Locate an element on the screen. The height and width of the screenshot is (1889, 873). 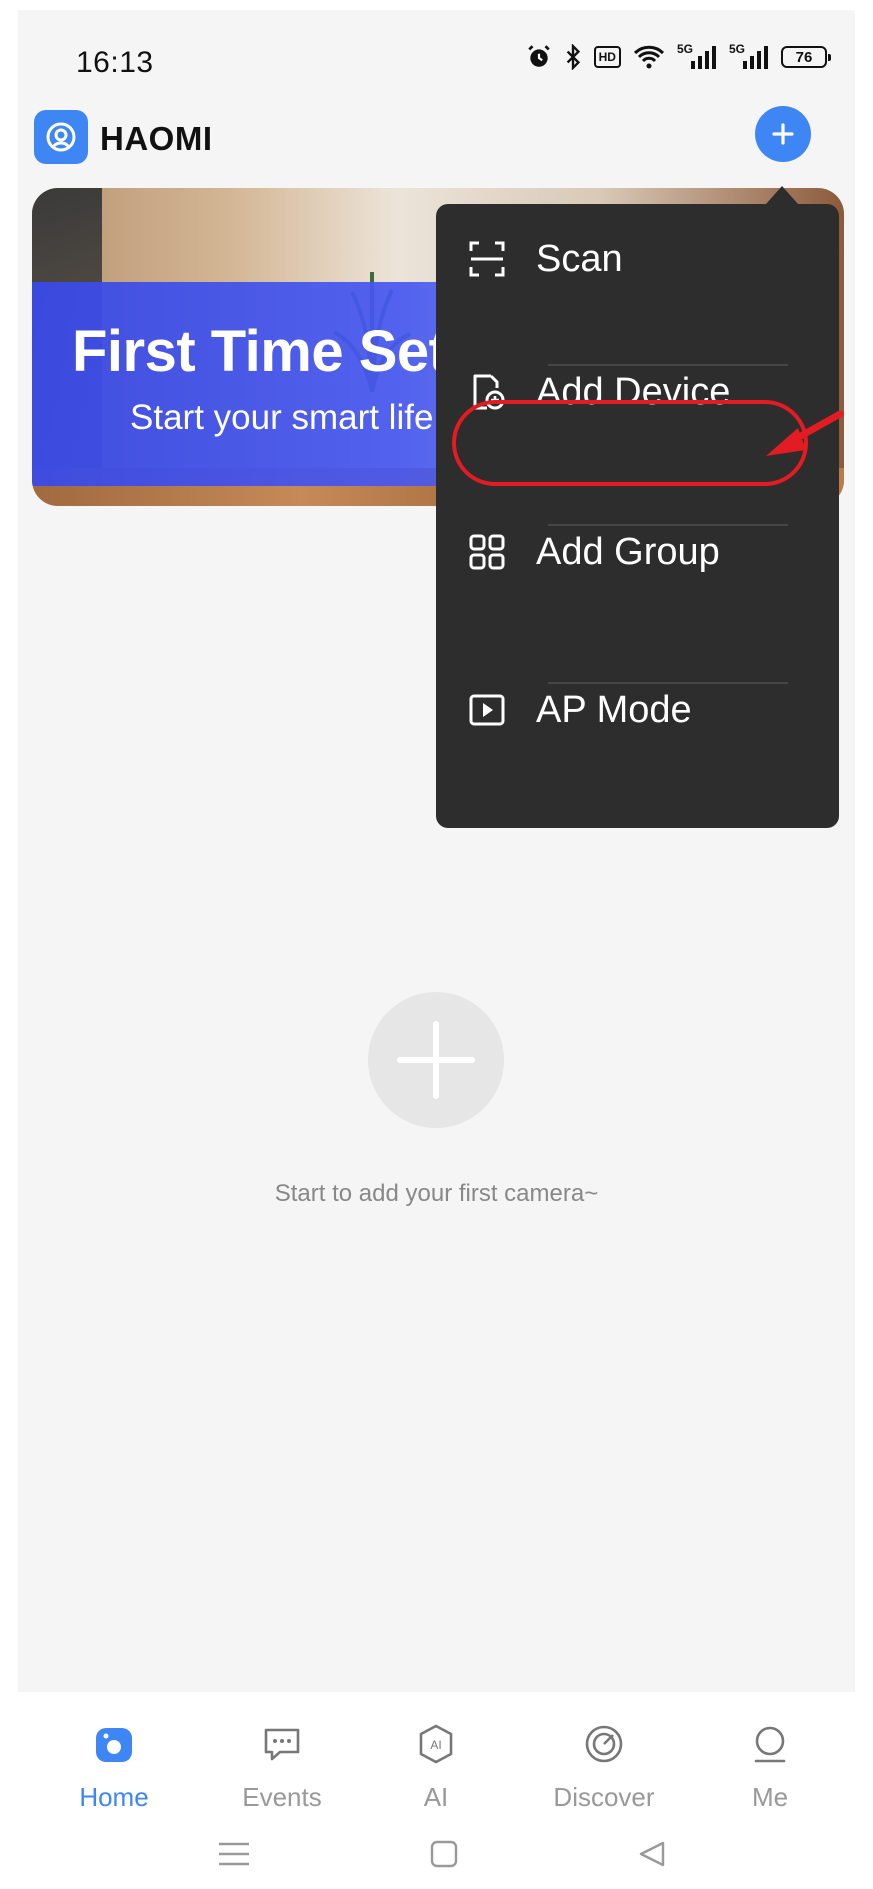
nav-item-ai: AI AI is located at coordinates (436, 1766).